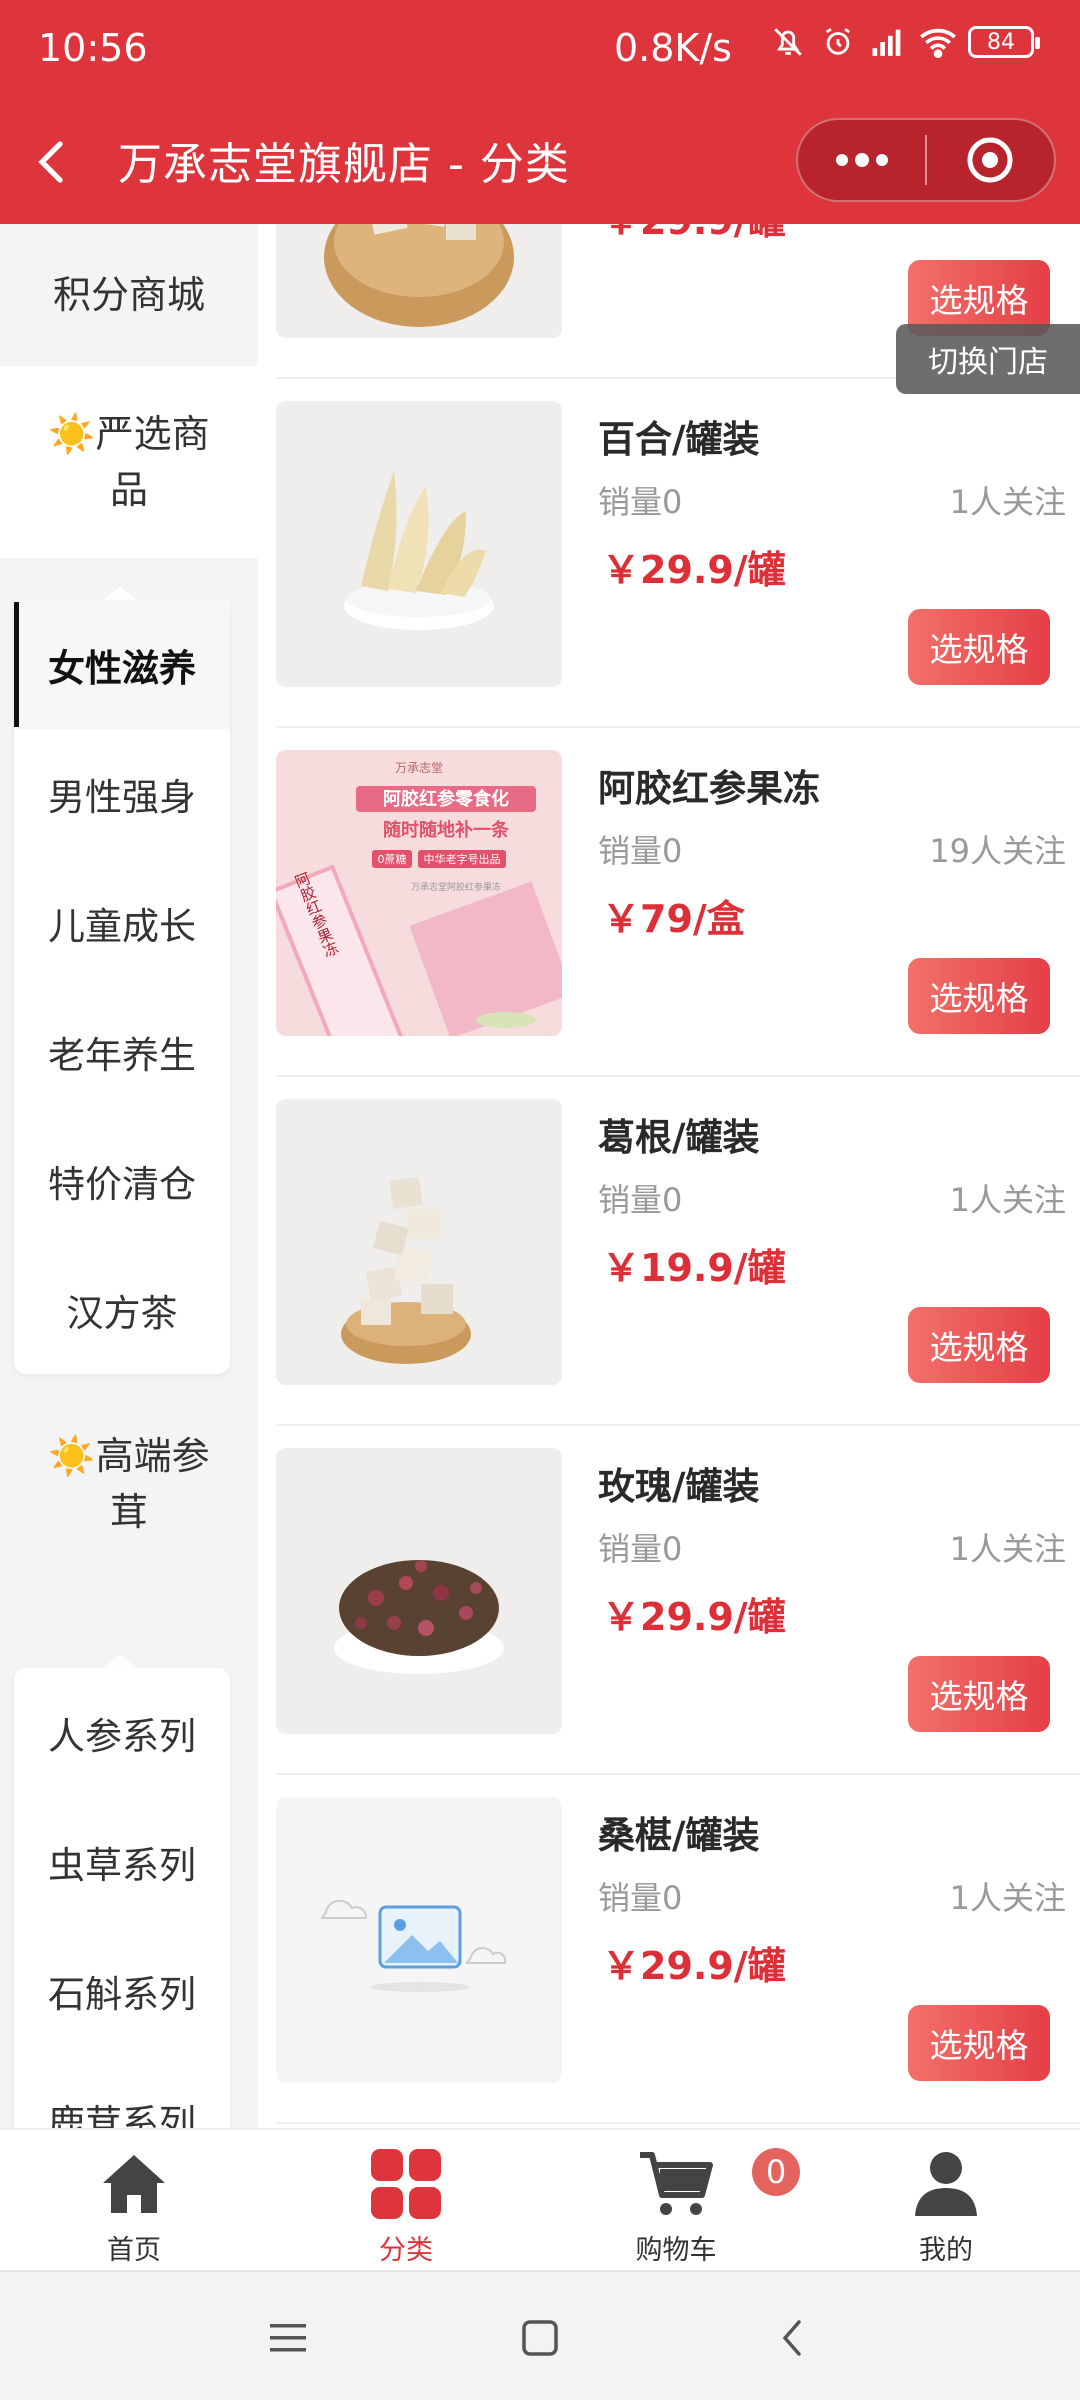  What do you see at coordinates (122, 664) in the screenshot?
I see `subcategory-women-nourish: 女性滋养` at bounding box center [122, 664].